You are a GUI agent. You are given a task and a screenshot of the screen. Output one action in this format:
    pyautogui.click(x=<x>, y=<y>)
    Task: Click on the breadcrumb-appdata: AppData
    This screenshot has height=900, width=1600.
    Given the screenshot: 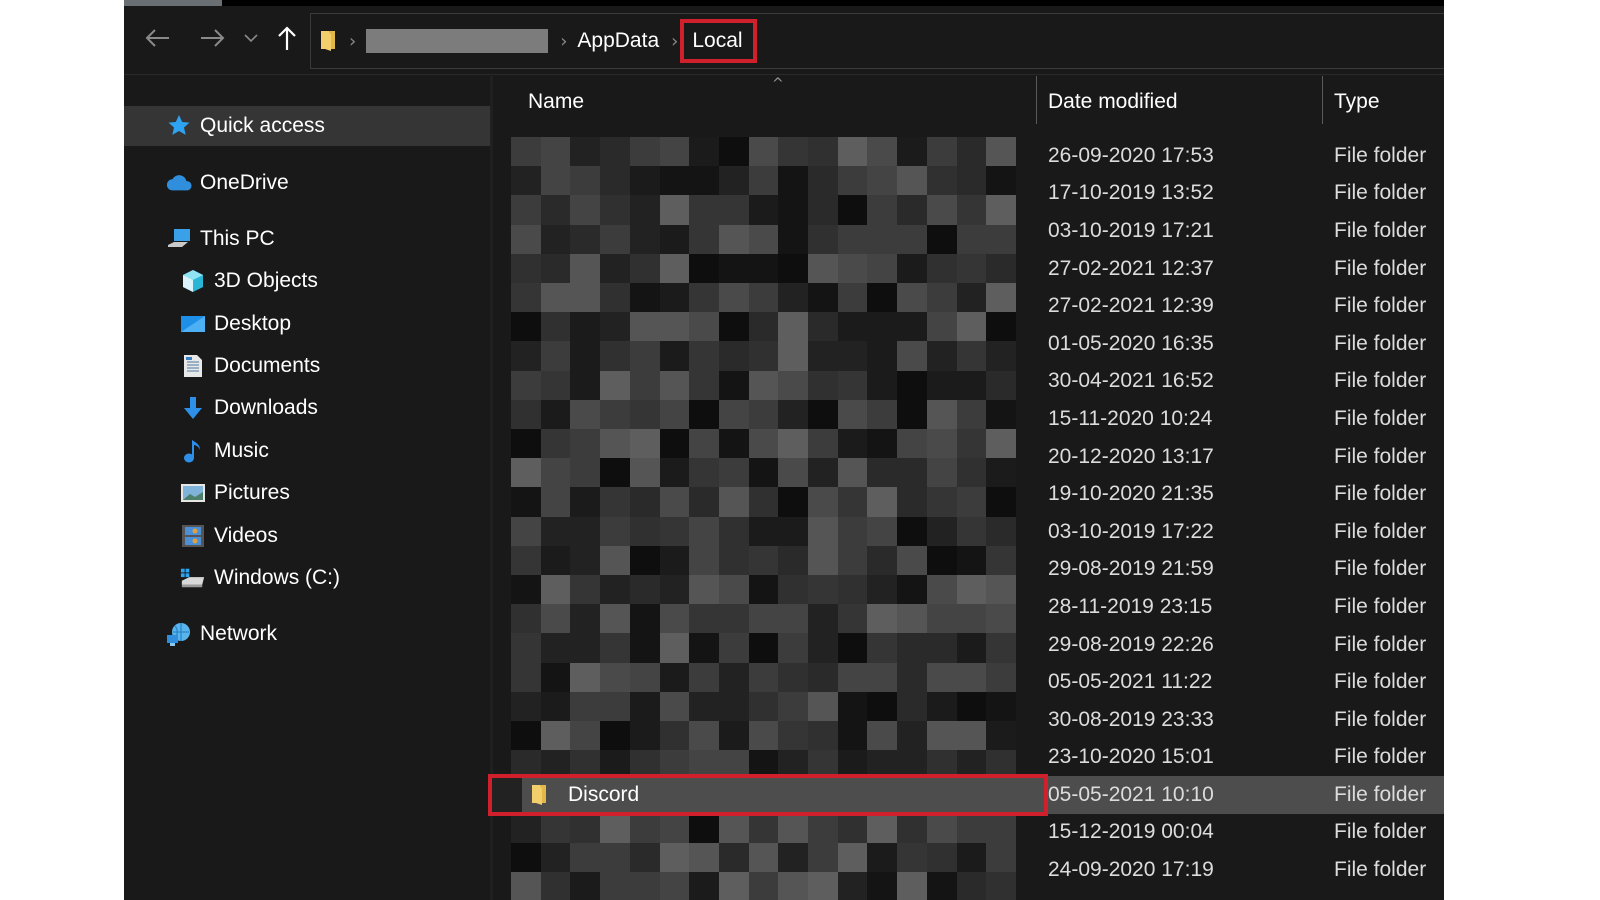 What is the action you would take?
    pyautogui.click(x=618, y=41)
    